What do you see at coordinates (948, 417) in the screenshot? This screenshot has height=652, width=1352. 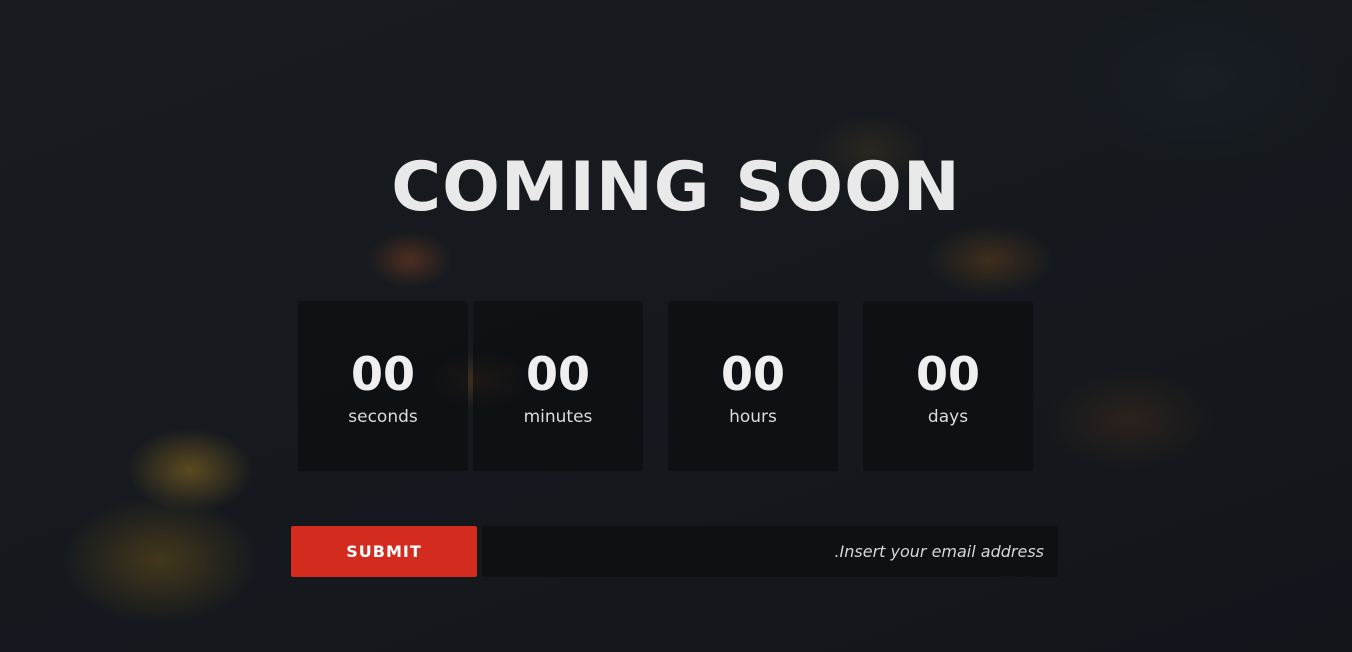 I see `countdown-label: days` at bounding box center [948, 417].